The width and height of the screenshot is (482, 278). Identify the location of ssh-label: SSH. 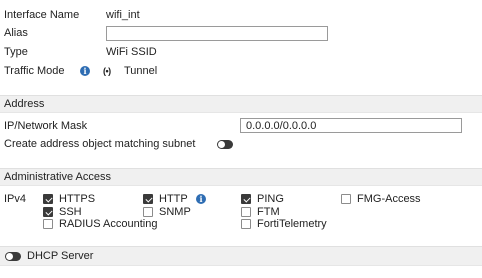
(70, 212).